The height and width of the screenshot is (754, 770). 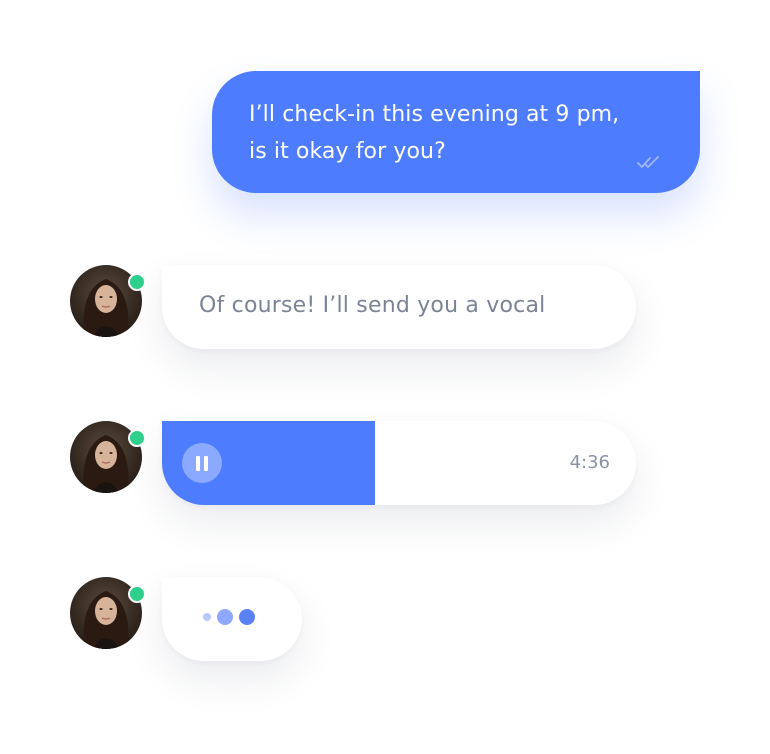 What do you see at coordinates (434, 114) in the screenshot?
I see `outgoing-message-line-1: I’ll check-in this evening at 9 pm,` at bounding box center [434, 114].